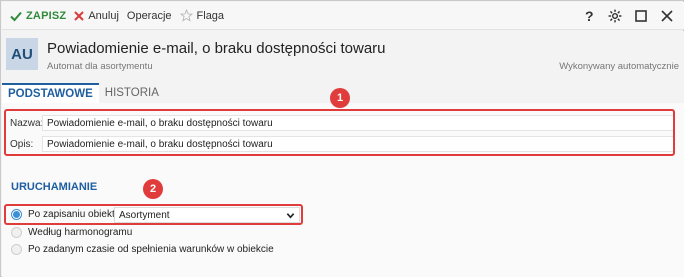 Image resolution: width=684 pixels, height=277 pixels. What do you see at coordinates (641, 16) in the screenshot?
I see `maximize-icon` at bounding box center [641, 16].